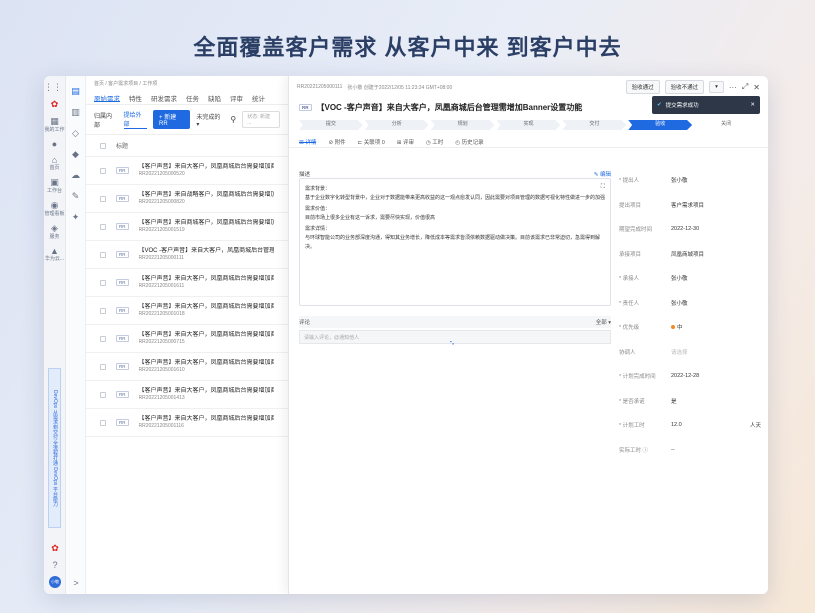 This screenshot has width=815, height=613. Describe the element at coordinates (103, 145) in the screenshot. I see `select-all-checkbox` at that location.